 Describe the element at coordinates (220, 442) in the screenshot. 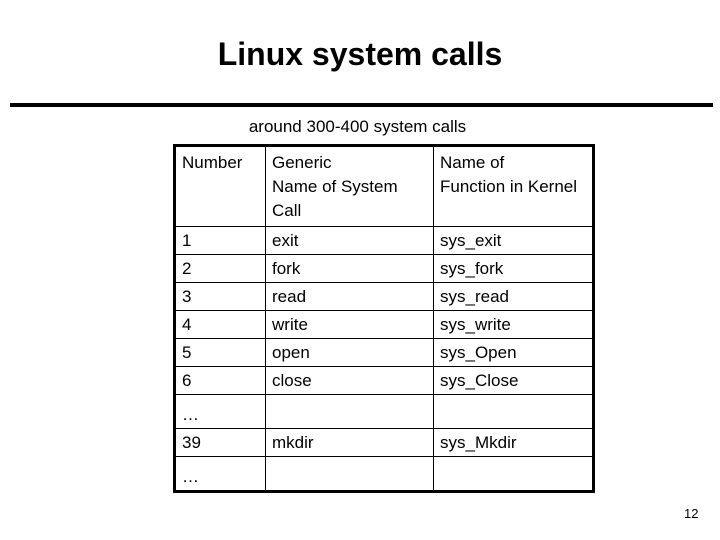

I see `cell-number: 39` at that location.